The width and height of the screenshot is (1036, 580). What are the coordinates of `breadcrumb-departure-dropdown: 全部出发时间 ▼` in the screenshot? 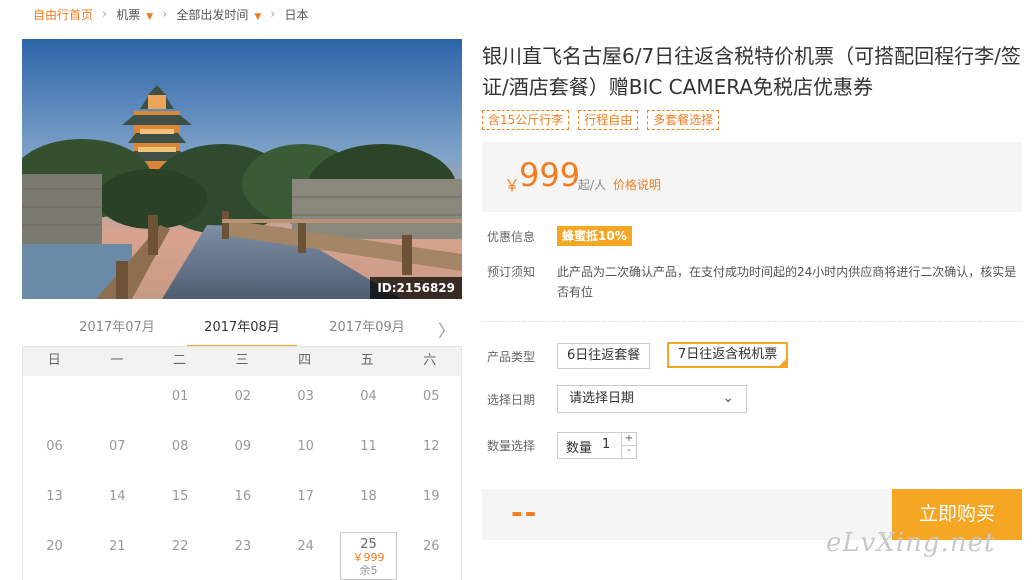 It's located at (218, 14).